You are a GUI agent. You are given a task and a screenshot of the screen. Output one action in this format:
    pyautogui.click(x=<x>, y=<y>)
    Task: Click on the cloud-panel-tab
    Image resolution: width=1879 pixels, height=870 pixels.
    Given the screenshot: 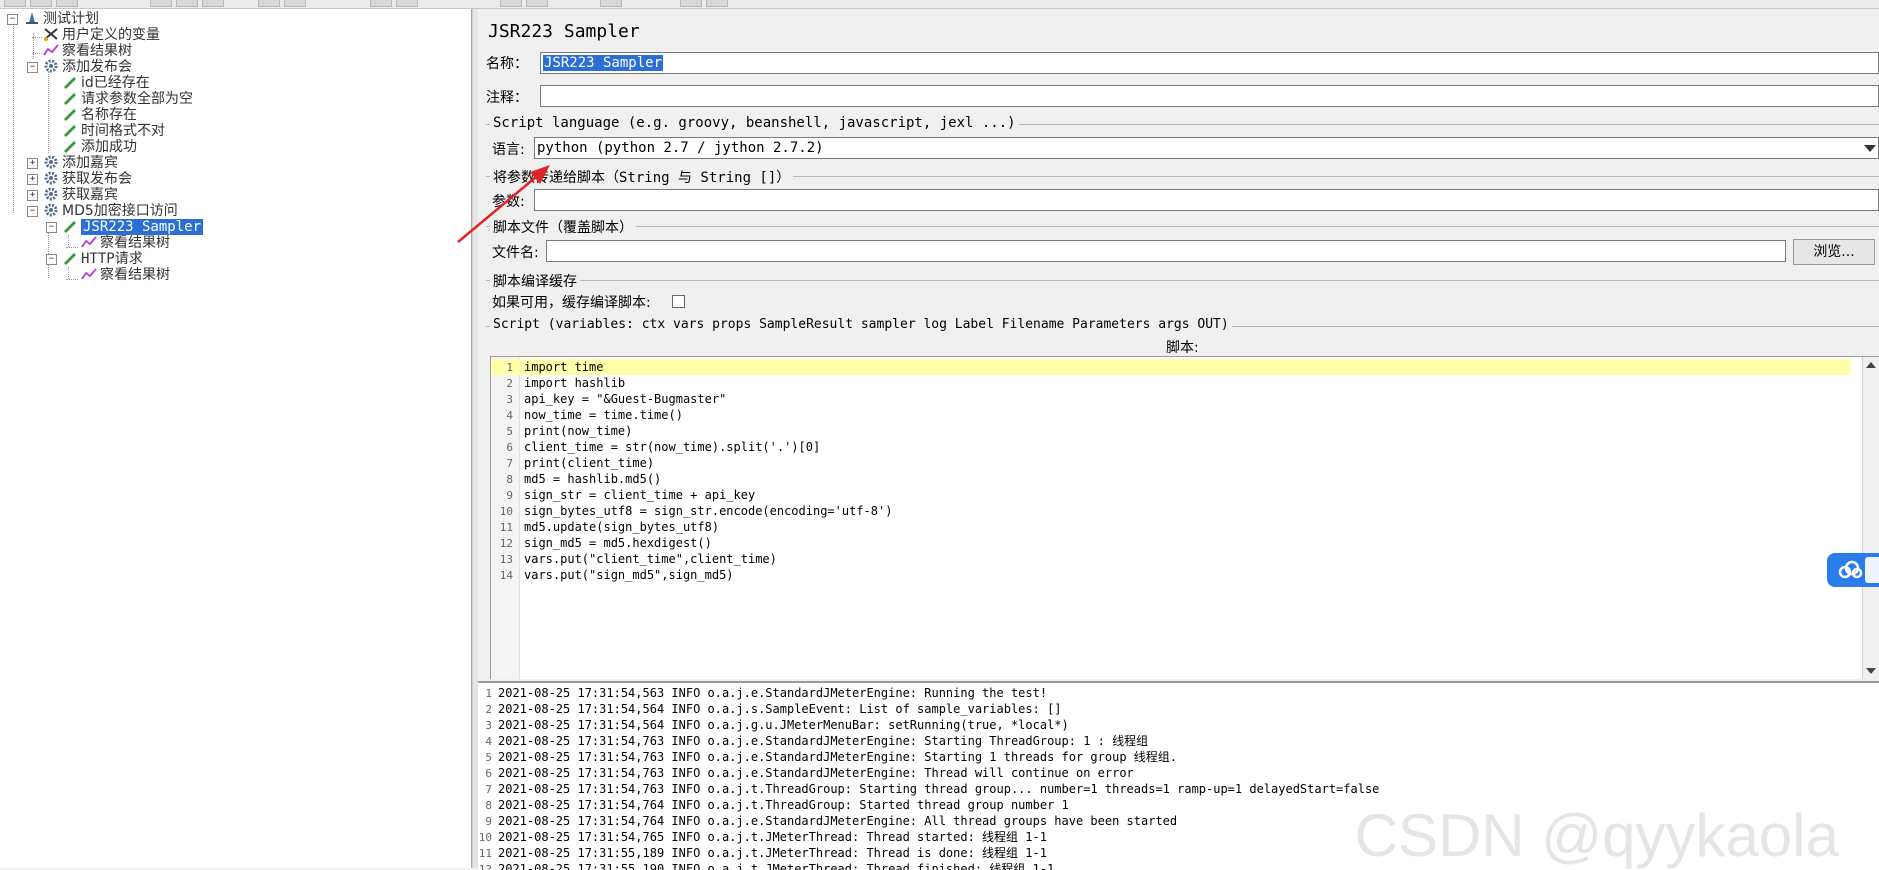 What is the action you would take?
    pyautogui.click(x=1872, y=570)
    